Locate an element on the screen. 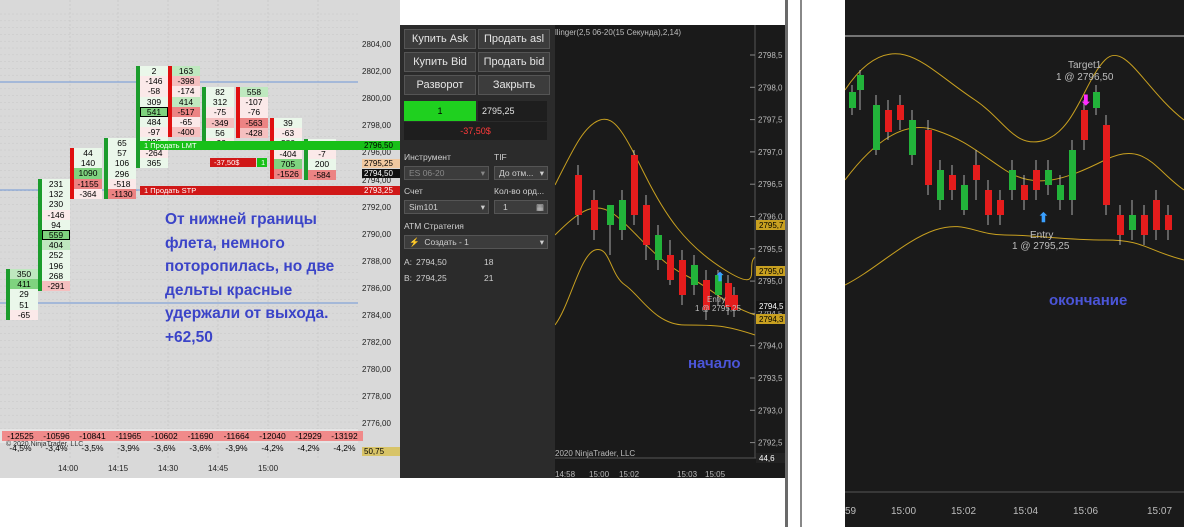 This screenshot has width=1184, height=532. position-pnl-tag: -37,50$ is located at coordinates (233, 162).